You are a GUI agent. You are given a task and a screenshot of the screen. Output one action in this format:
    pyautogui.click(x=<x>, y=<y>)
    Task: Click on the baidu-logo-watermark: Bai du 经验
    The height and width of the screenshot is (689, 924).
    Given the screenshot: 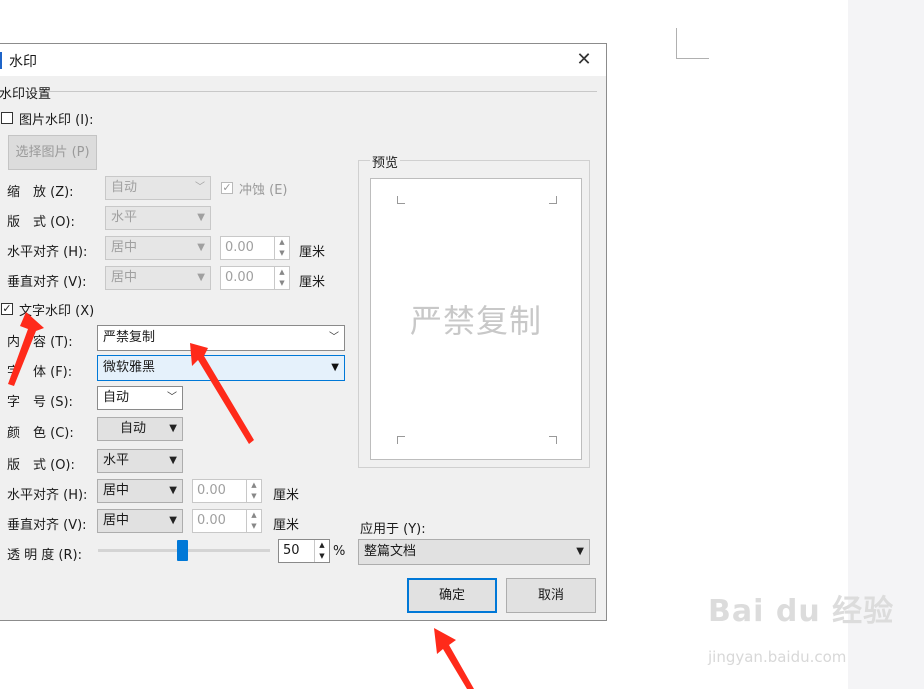 What is the action you would take?
    pyautogui.click(x=801, y=611)
    